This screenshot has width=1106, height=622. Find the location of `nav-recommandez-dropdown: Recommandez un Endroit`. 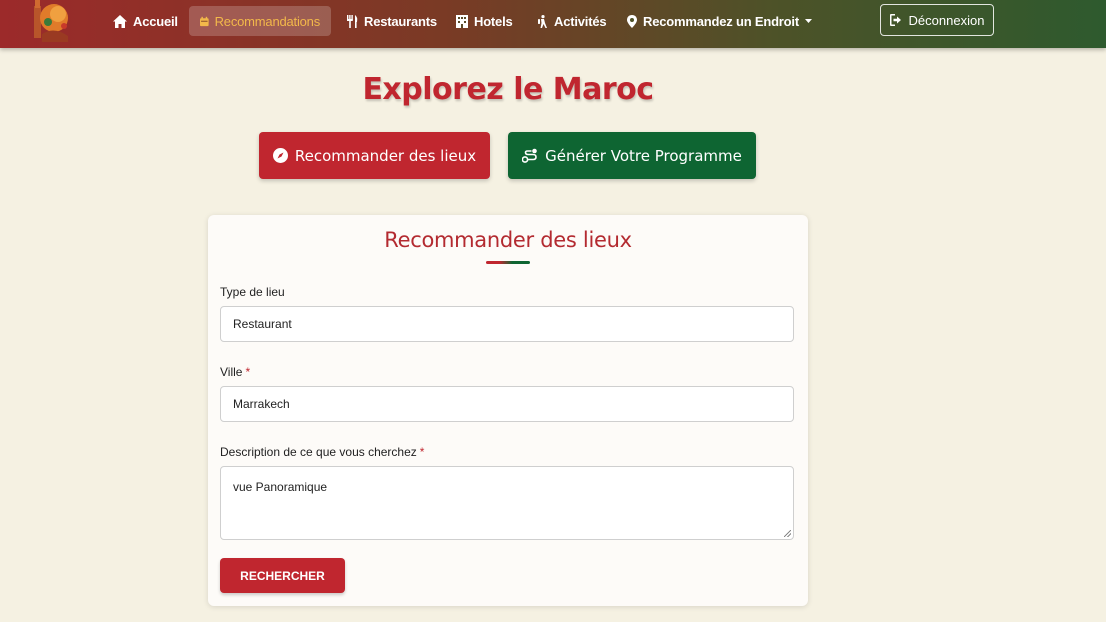

nav-recommandez-dropdown: Recommandez un Endroit is located at coordinates (719, 21).